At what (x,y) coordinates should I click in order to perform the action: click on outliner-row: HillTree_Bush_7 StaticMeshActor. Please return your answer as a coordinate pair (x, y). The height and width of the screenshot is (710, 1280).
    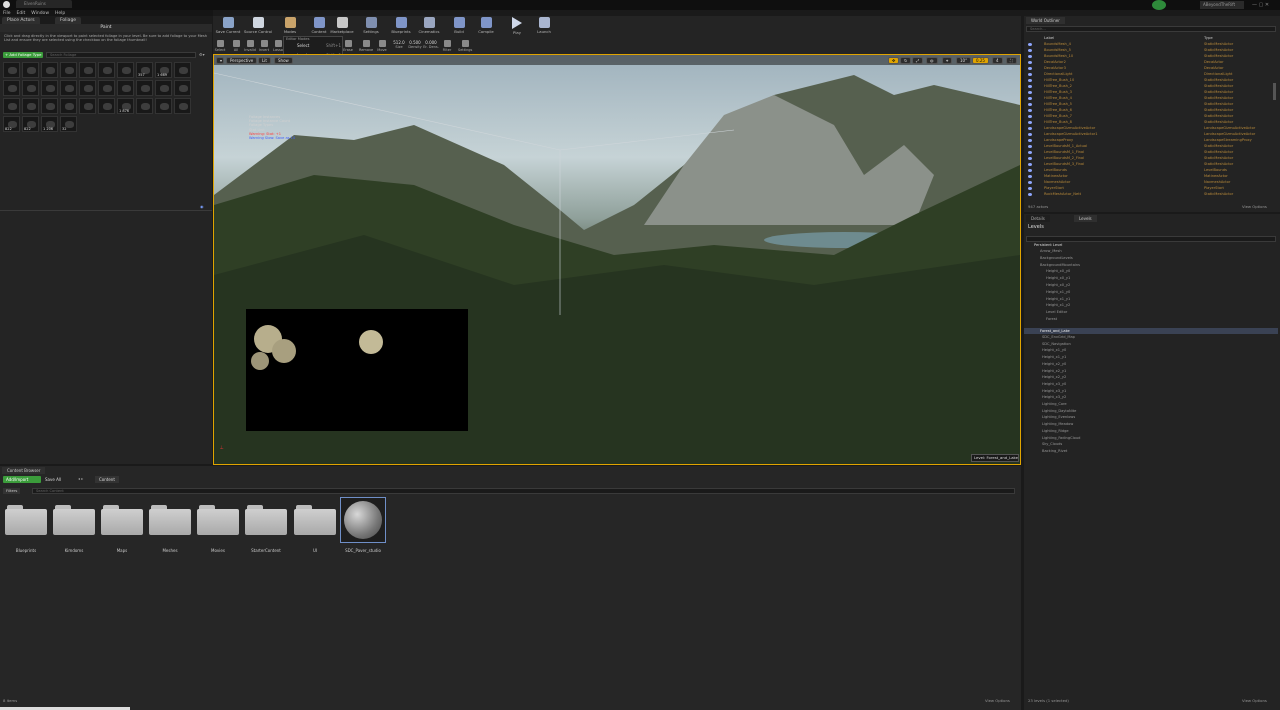
    Looking at the image, I should click on (1151, 116).